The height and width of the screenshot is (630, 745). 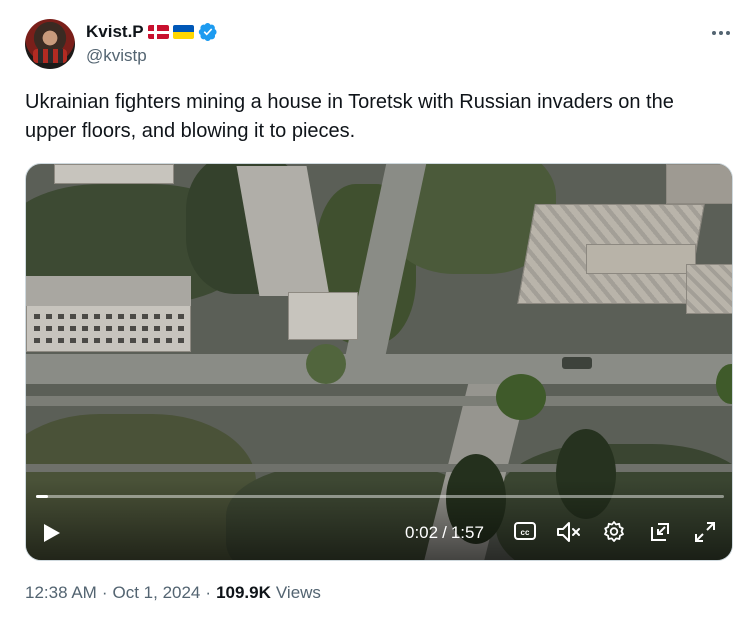 What do you see at coordinates (50, 44) in the screenshot?
I see `avatar` at bounding box center [50, 44].